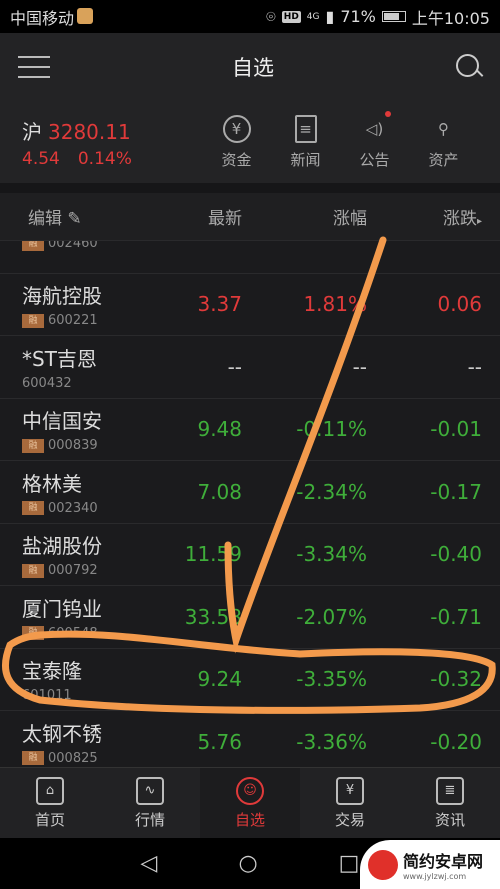  I want to click on network-type: 4G, so click(313, 16).